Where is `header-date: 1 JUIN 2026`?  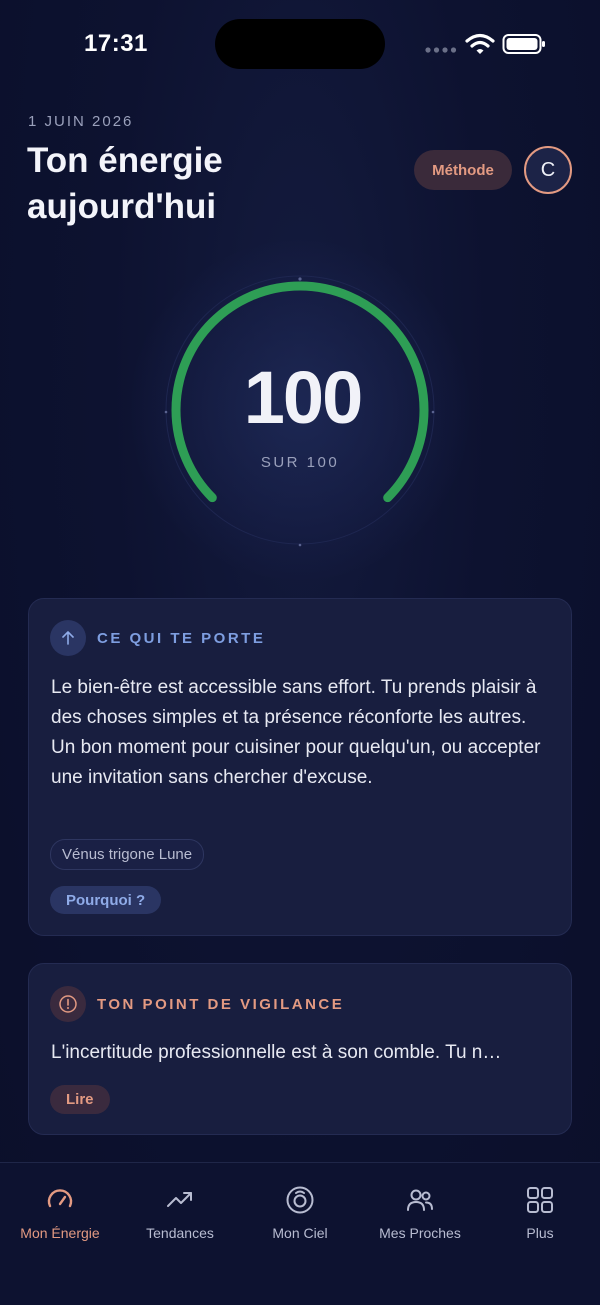 header-date: 1 JUIN 2026 is located at coordinates (81, 121).